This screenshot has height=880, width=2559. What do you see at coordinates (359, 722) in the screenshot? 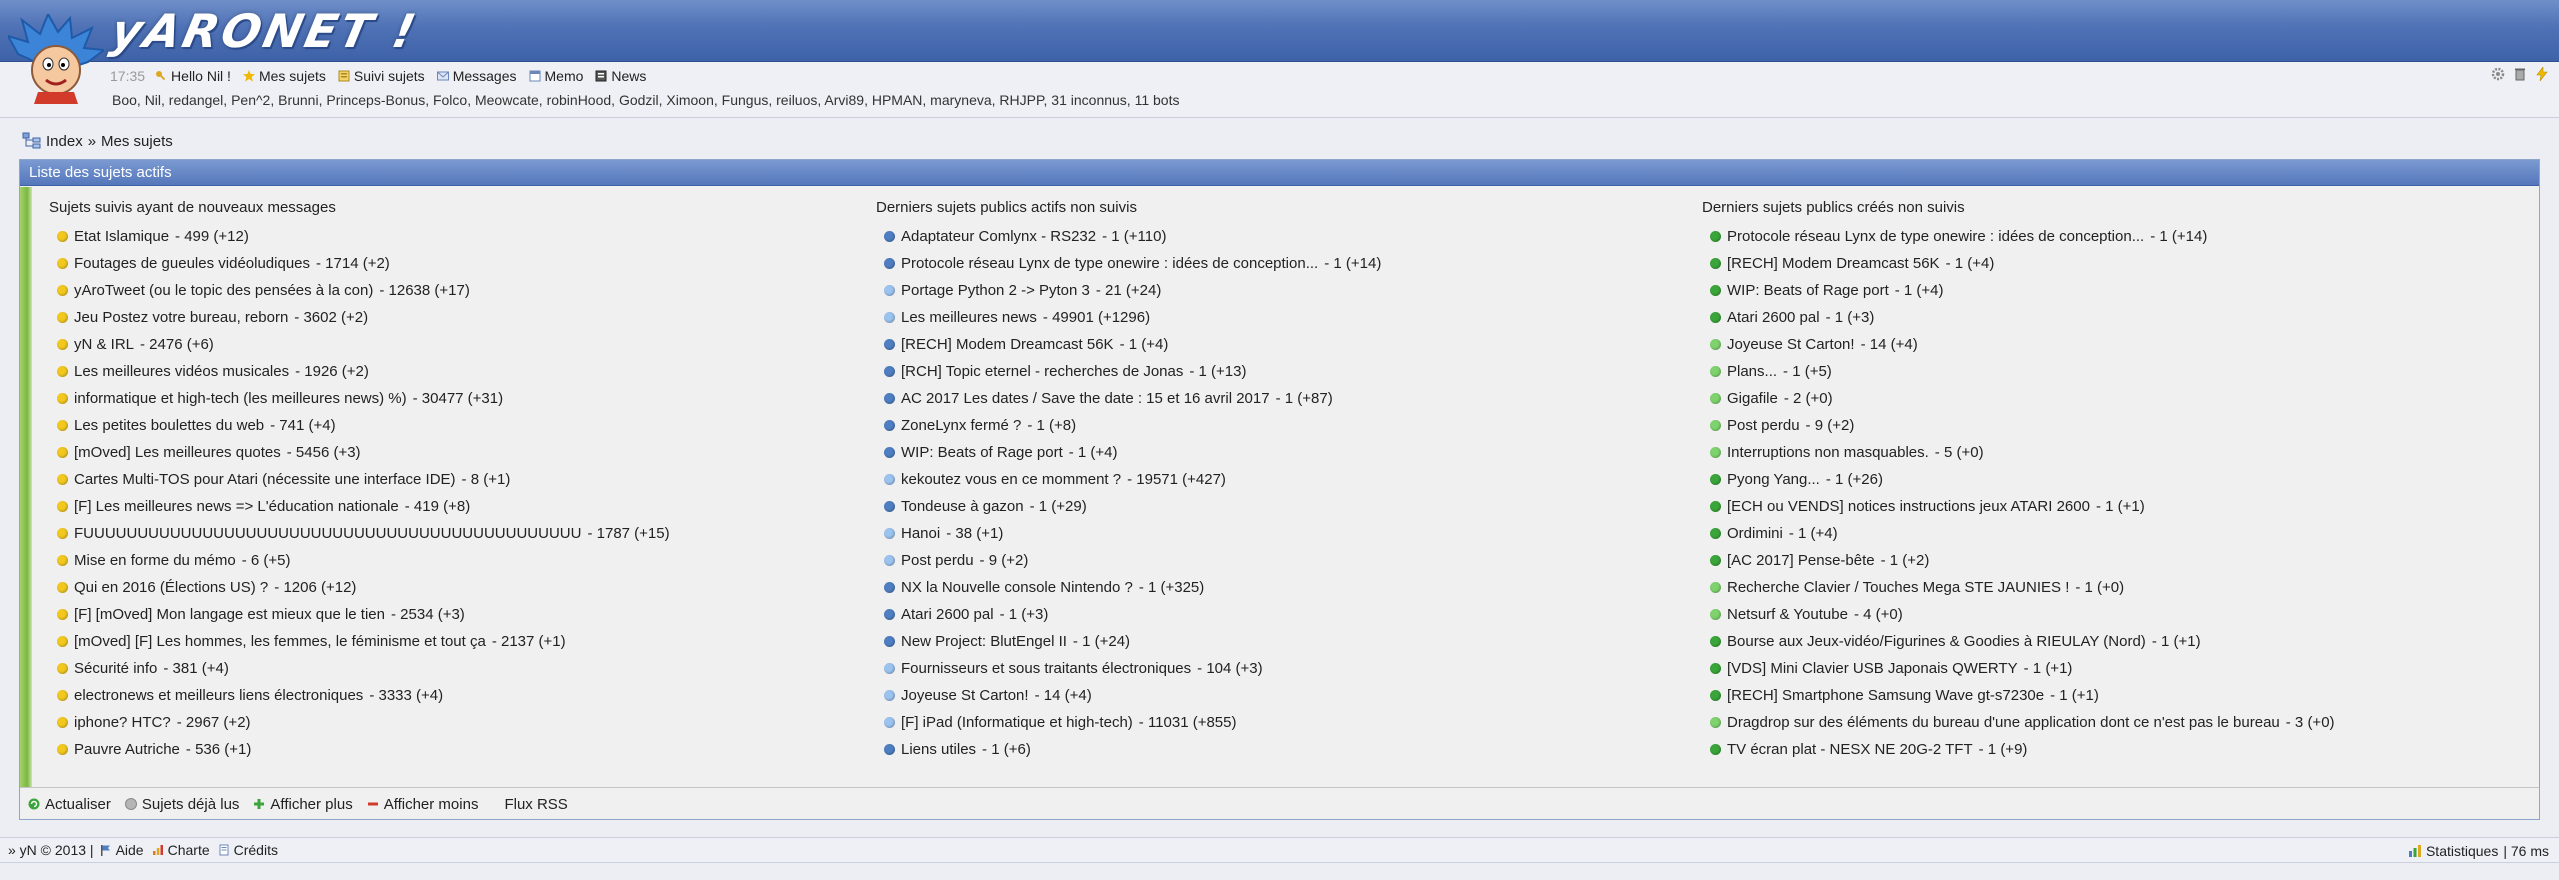
I see `topic-row: iphone? HTC? - 2967 (+2)` at bounding box center [359, 722].